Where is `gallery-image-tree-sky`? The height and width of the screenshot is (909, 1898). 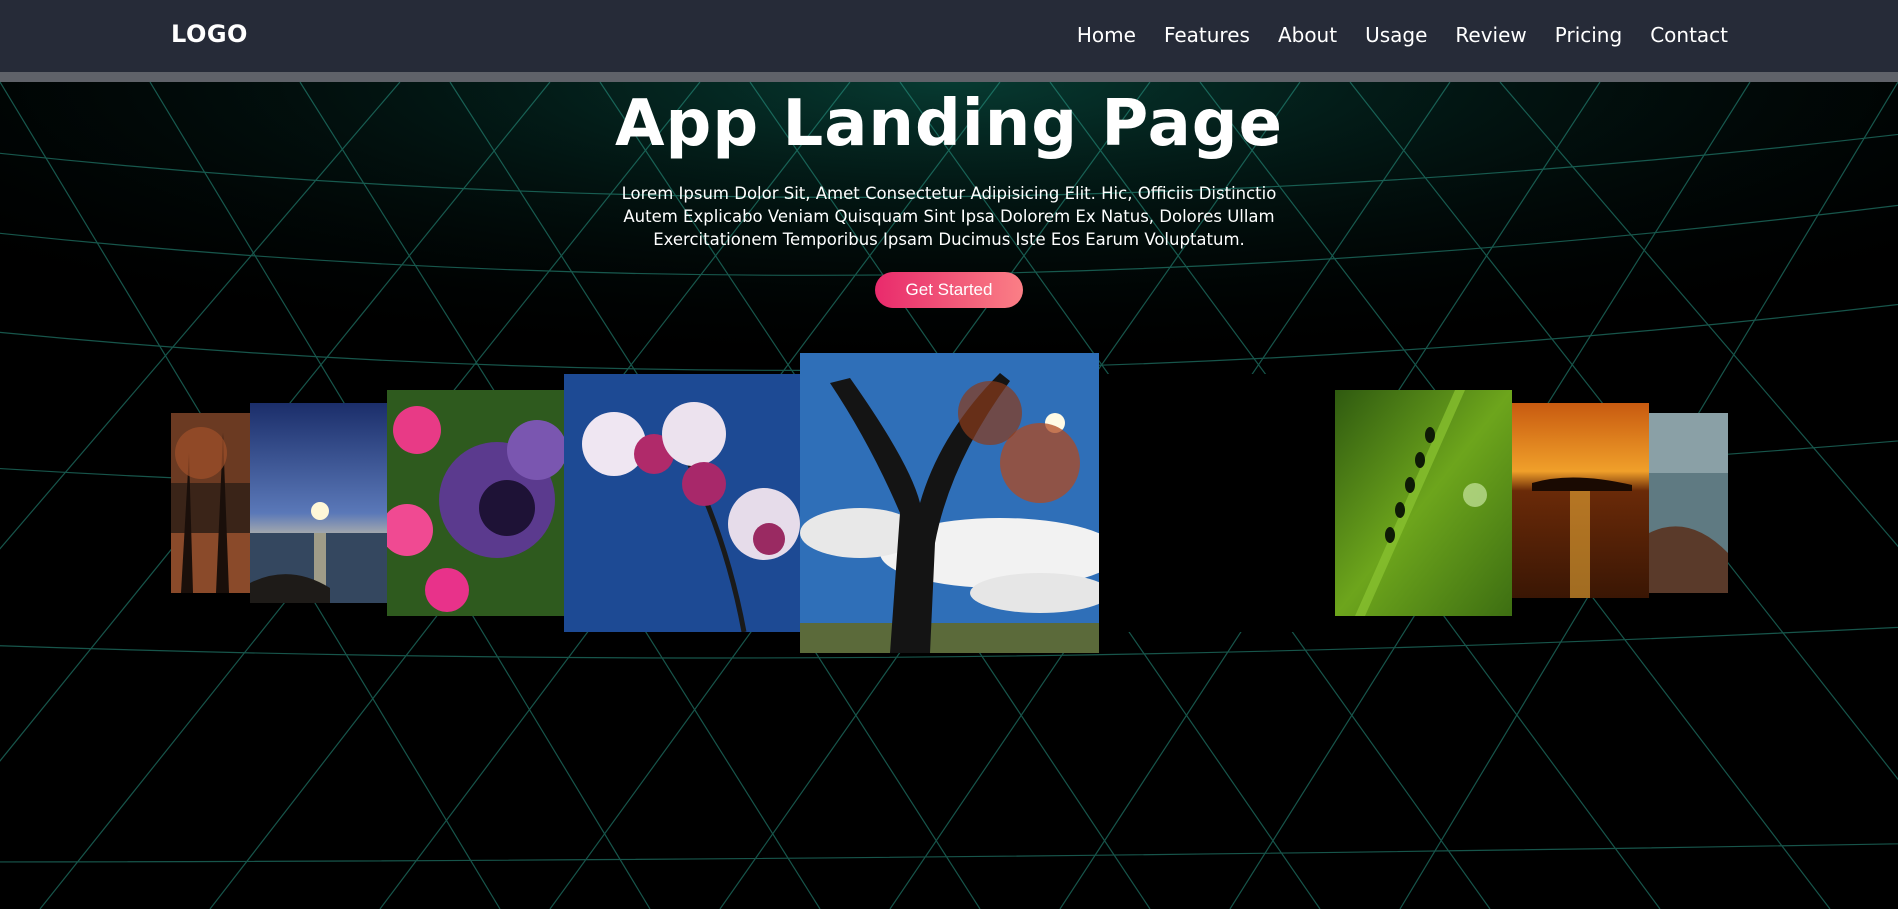
gallery-image-tree-sky is located at coordinates (949, 503).